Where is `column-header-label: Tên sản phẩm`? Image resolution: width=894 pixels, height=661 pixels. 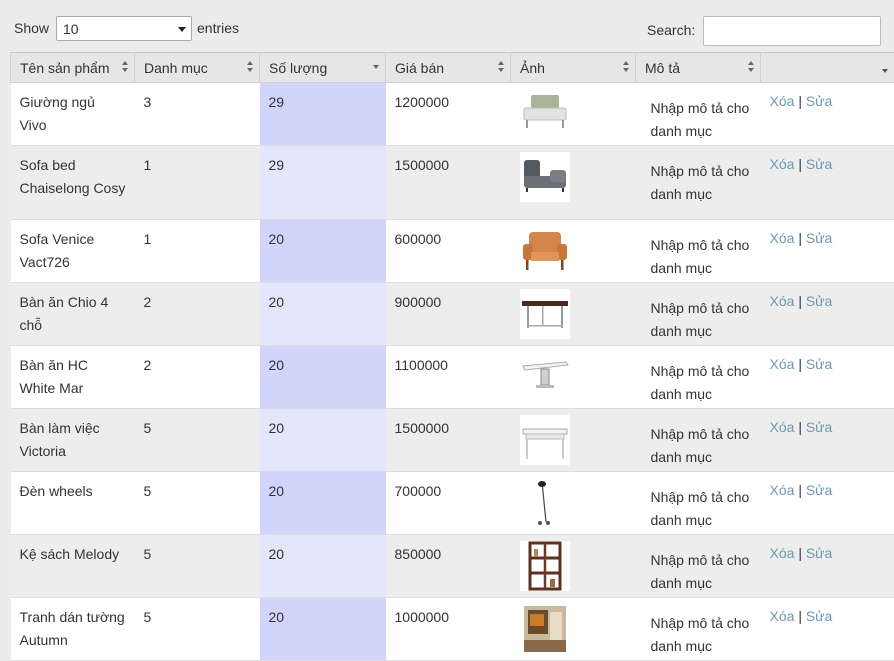
column-header-label: Tên sản phẩm is located at coordinates (65, 68).